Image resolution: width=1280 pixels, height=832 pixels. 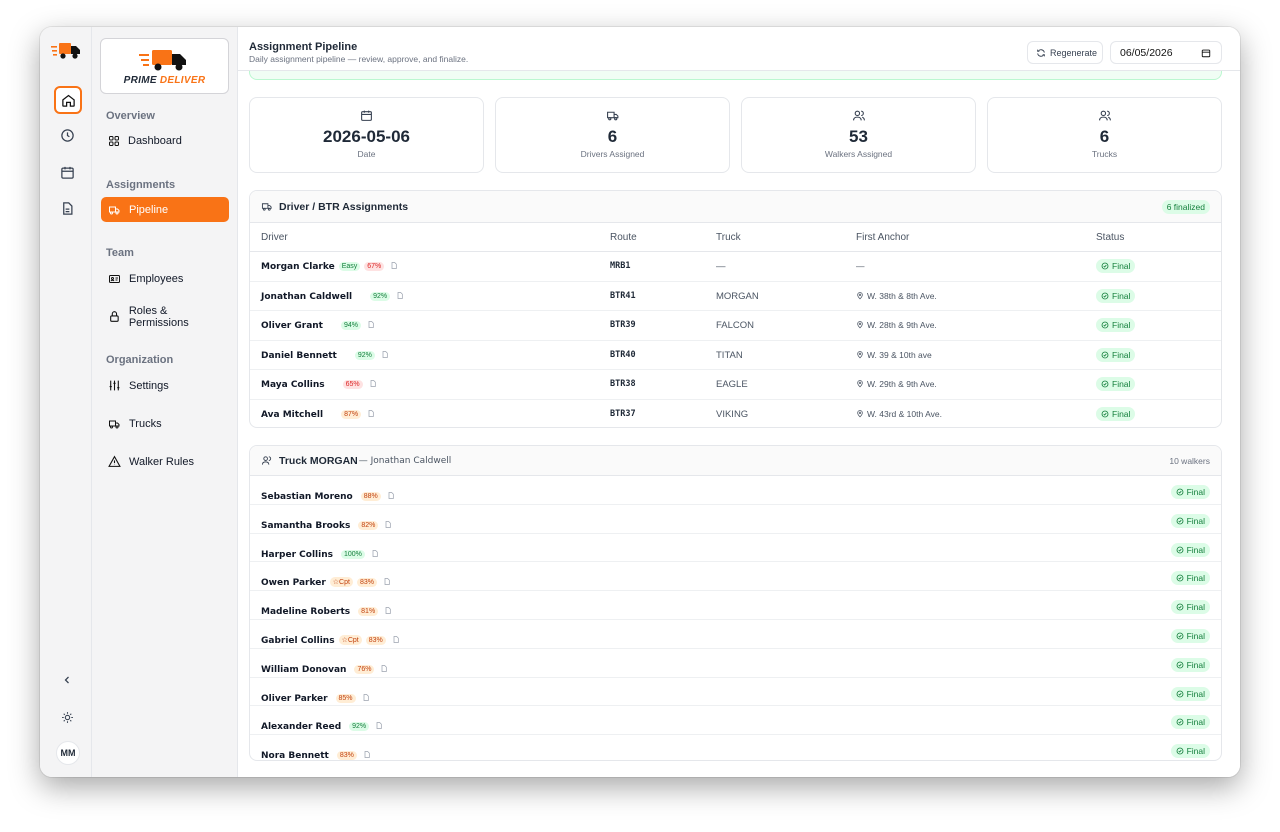 What do you see at coordinates (405, 460) in the screenshot?
I see `truck-driver-name: — Jonathan Caldwell` at bounding box center [405, 460].